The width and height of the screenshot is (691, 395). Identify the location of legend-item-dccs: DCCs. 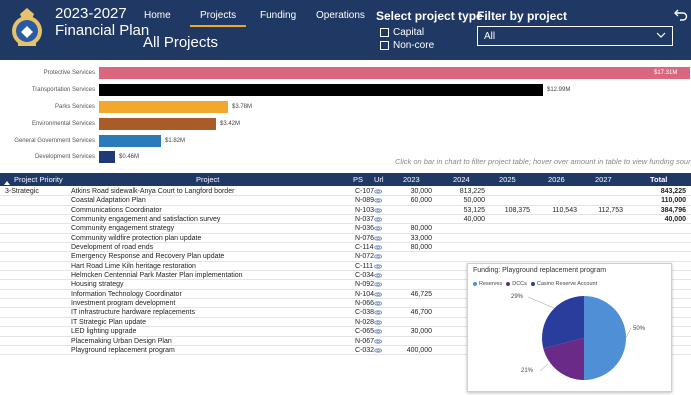
(516, 284).